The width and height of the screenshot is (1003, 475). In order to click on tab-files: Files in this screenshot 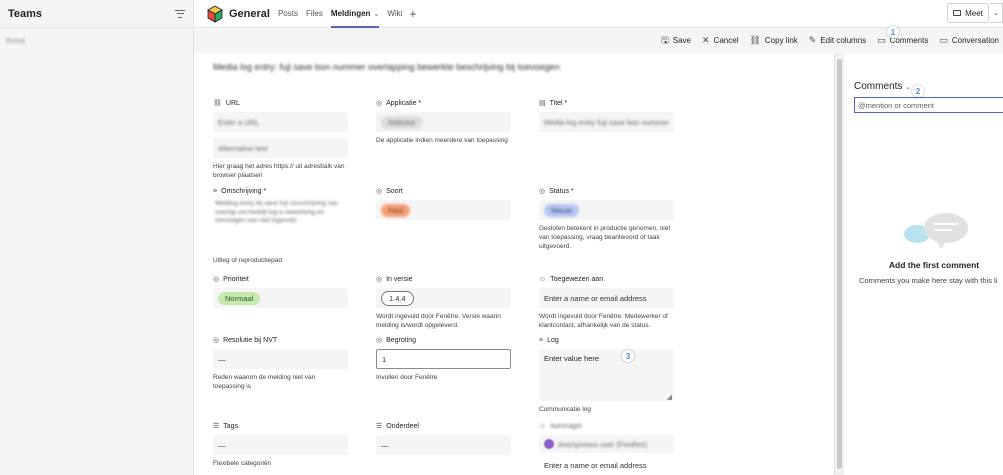, I will do `click(314, 14)`.